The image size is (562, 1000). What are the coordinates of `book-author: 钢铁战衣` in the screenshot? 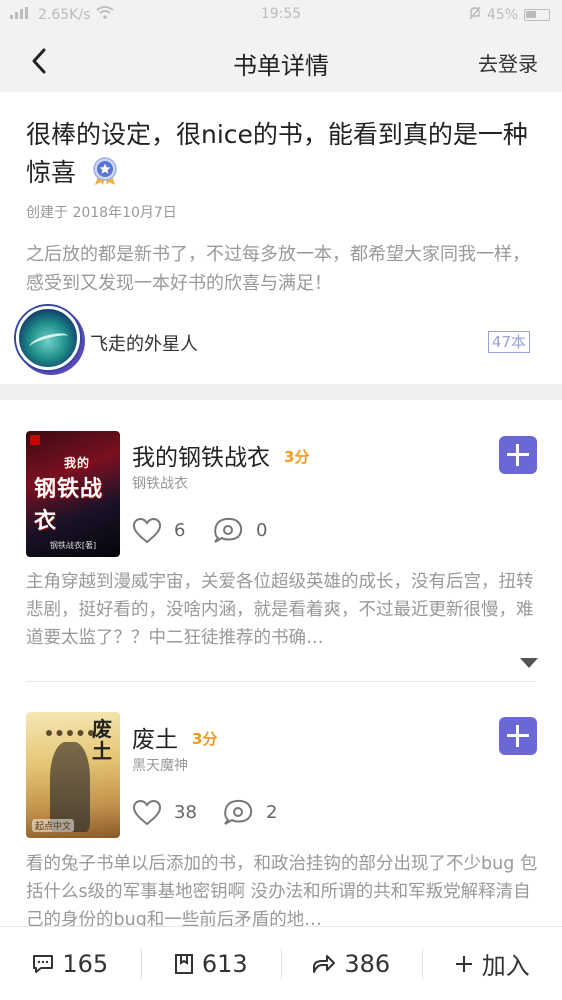 It's located at (160, 484).